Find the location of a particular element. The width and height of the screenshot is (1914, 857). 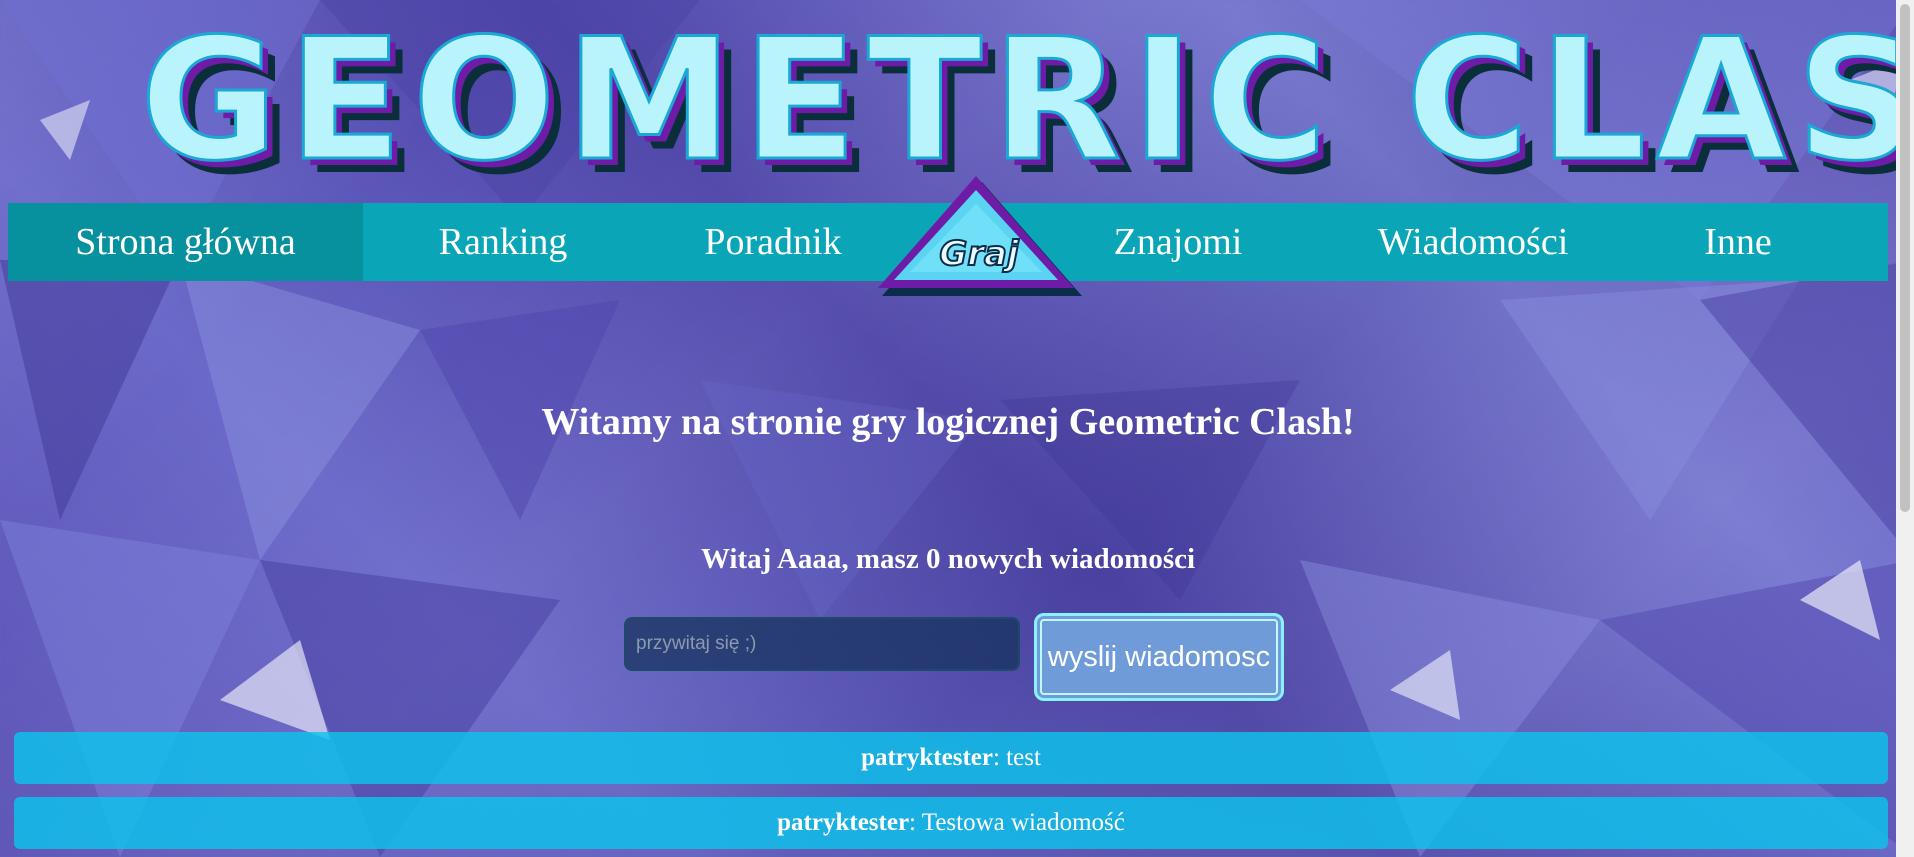

nav-item-other: Inne is located at coordinates (1738, 242).